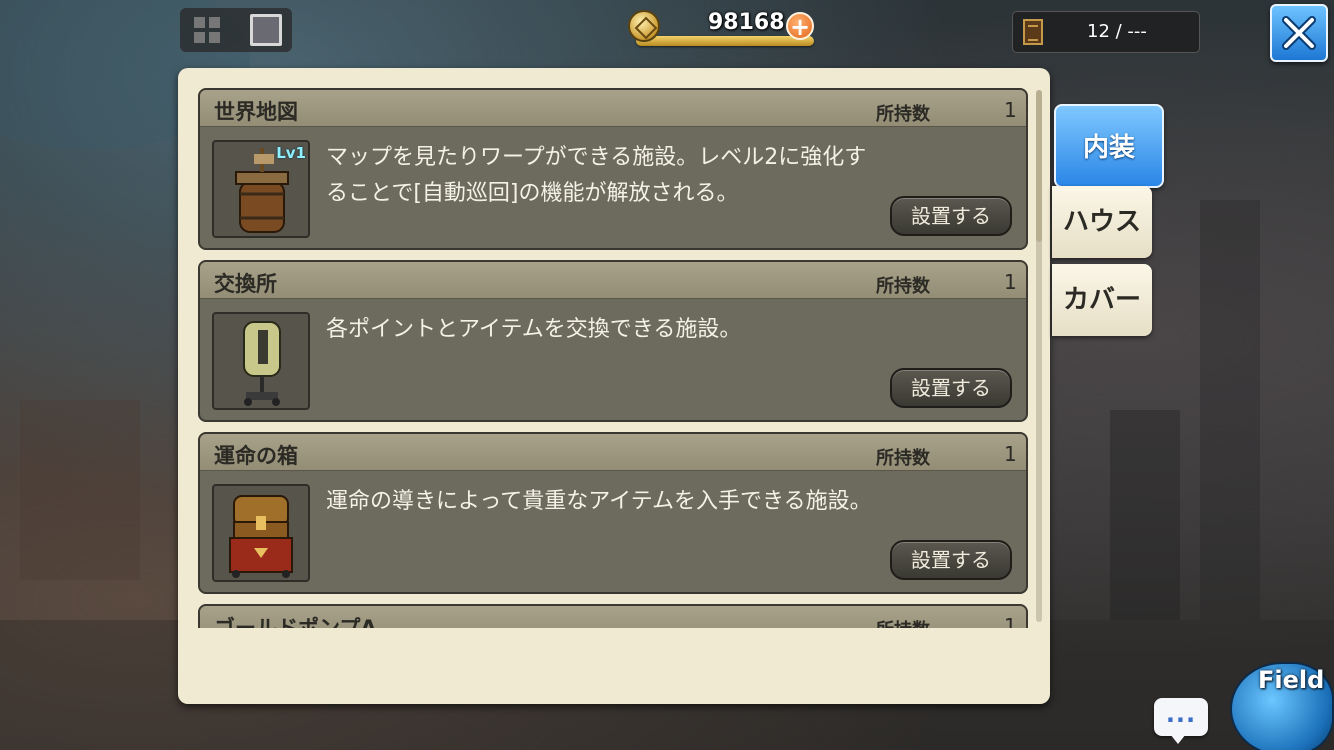 The image size is (1334, 750). I want to click on gold-counter: 98168 +, so click(723, 30).